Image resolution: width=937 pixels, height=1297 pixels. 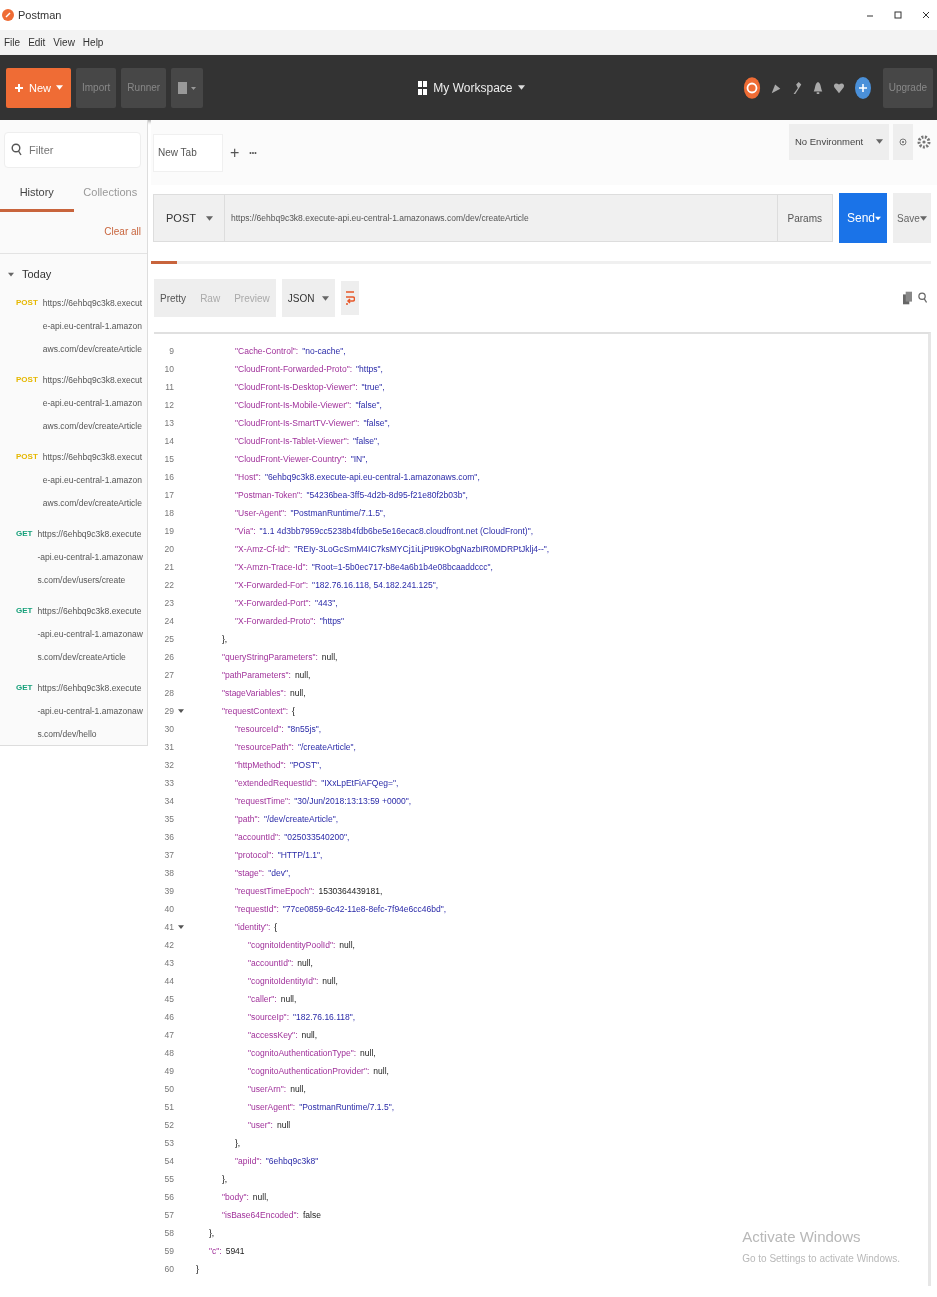 What do you see at coordinates (255, 711) in the screenshot?
I see `code-token: "requestContext":` at bounding box center [255, 711].